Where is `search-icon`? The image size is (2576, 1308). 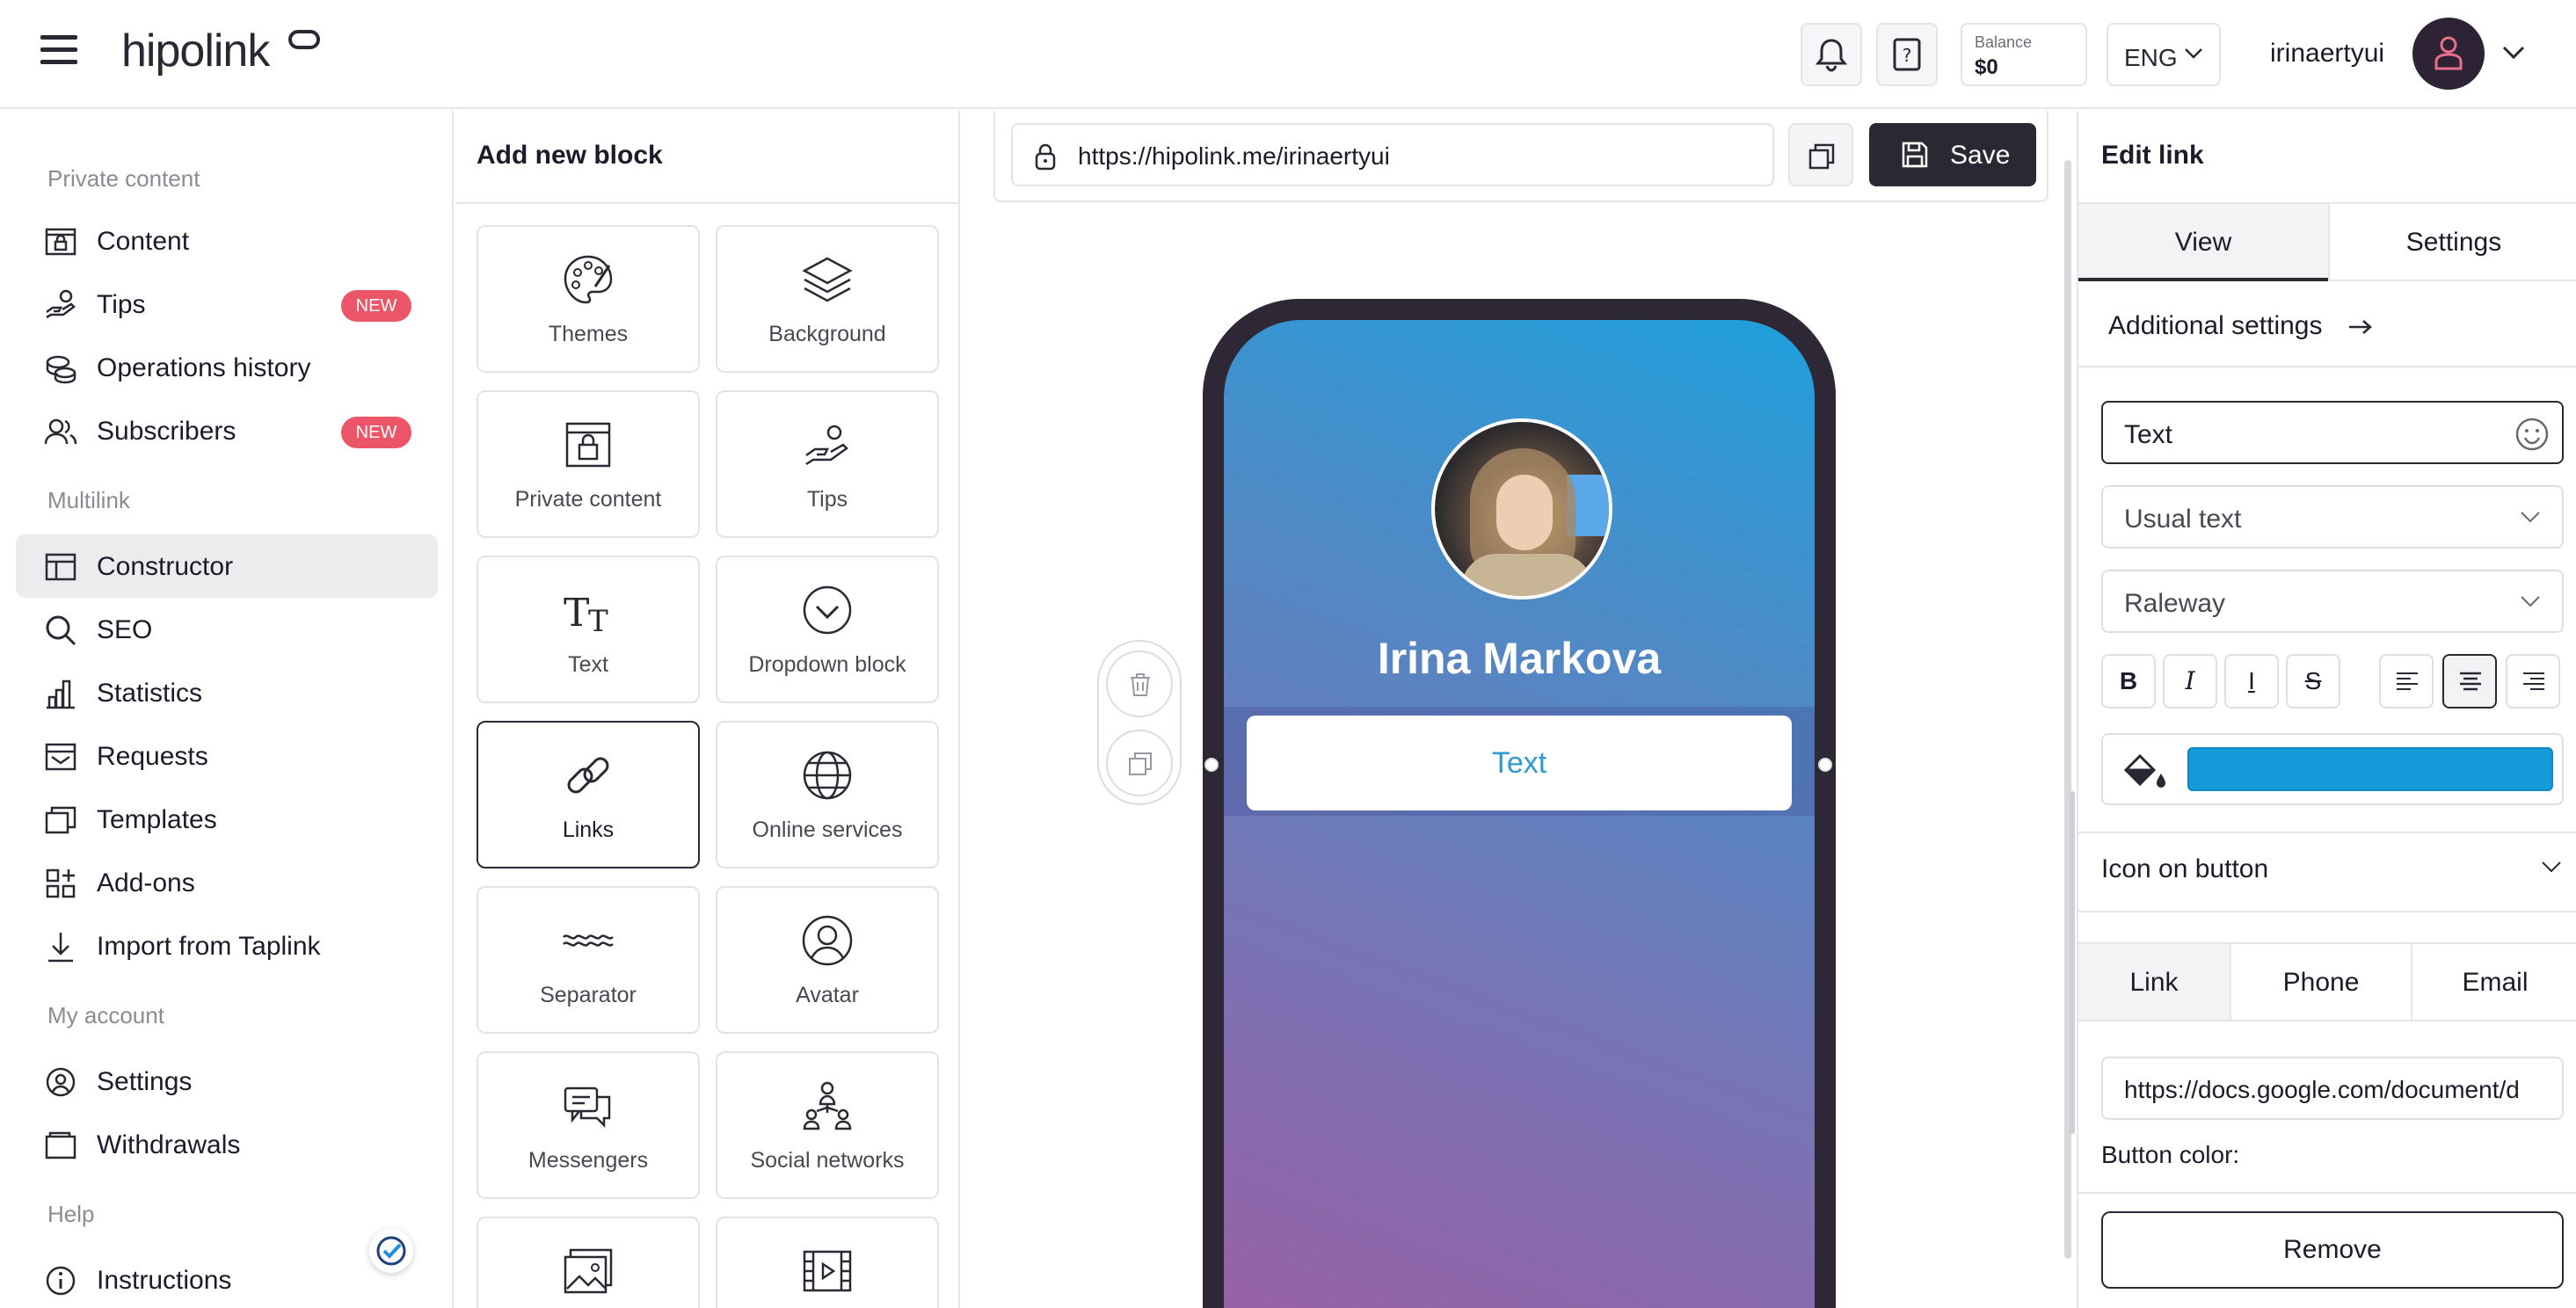 search-icon is located at coordinates (61, 630).